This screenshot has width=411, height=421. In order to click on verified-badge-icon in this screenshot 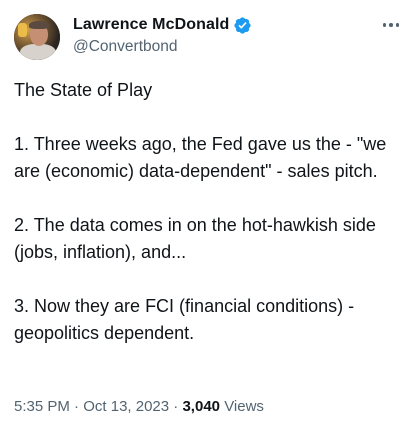, I will do `click(243, 25)`.